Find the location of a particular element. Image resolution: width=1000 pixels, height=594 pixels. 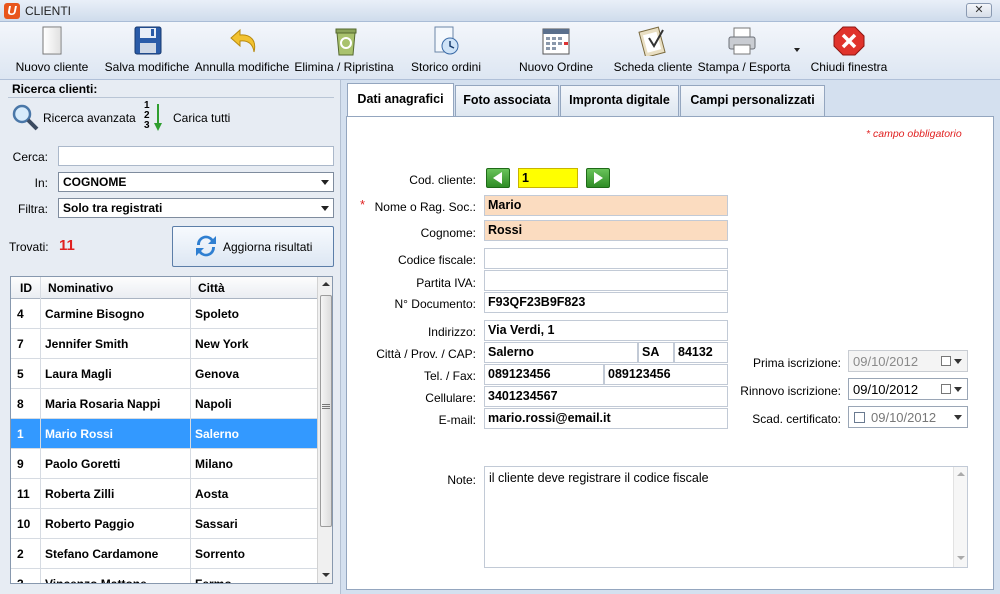

col-header-city: Città is located at coordinates (211, 288).